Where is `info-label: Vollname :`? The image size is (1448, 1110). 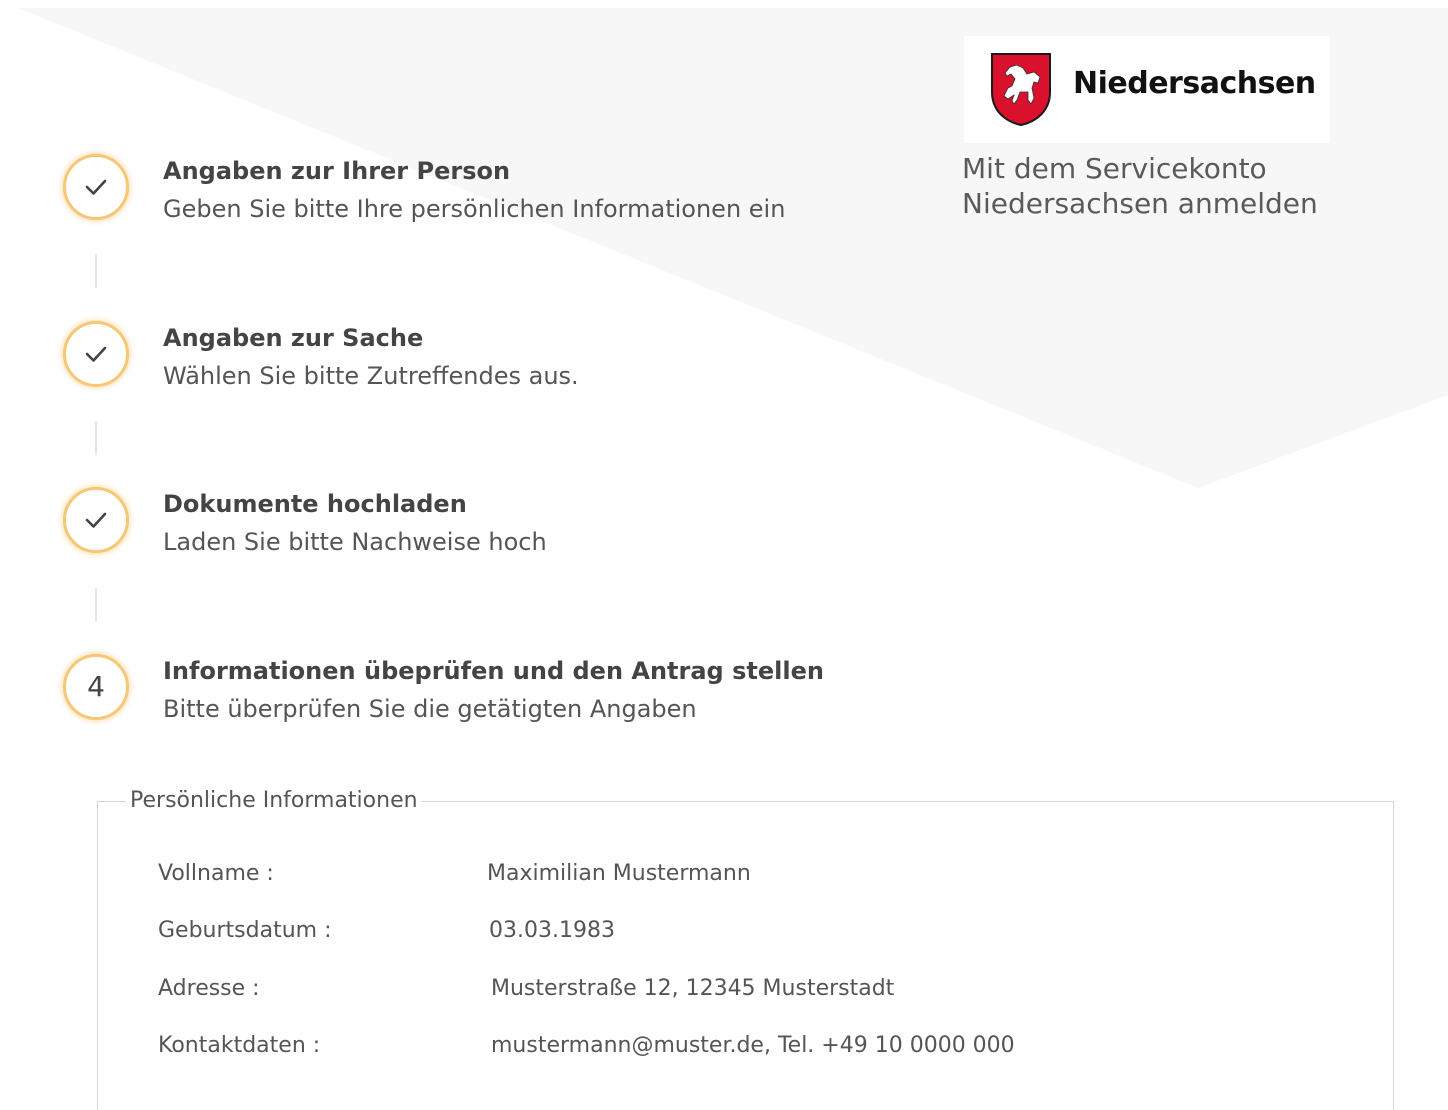 info-label: Vollname : is located at coordinates (216, 873).